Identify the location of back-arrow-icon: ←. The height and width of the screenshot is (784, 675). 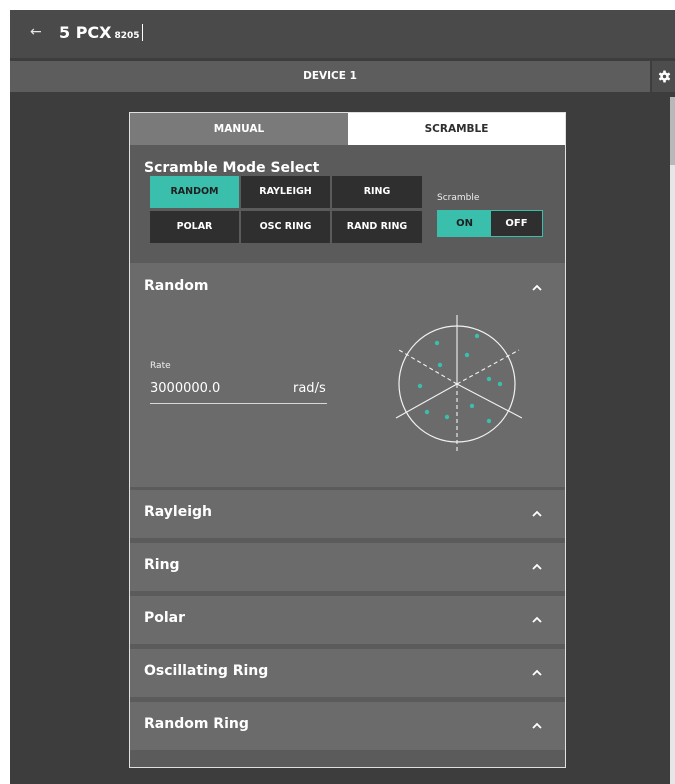
(36, 32).